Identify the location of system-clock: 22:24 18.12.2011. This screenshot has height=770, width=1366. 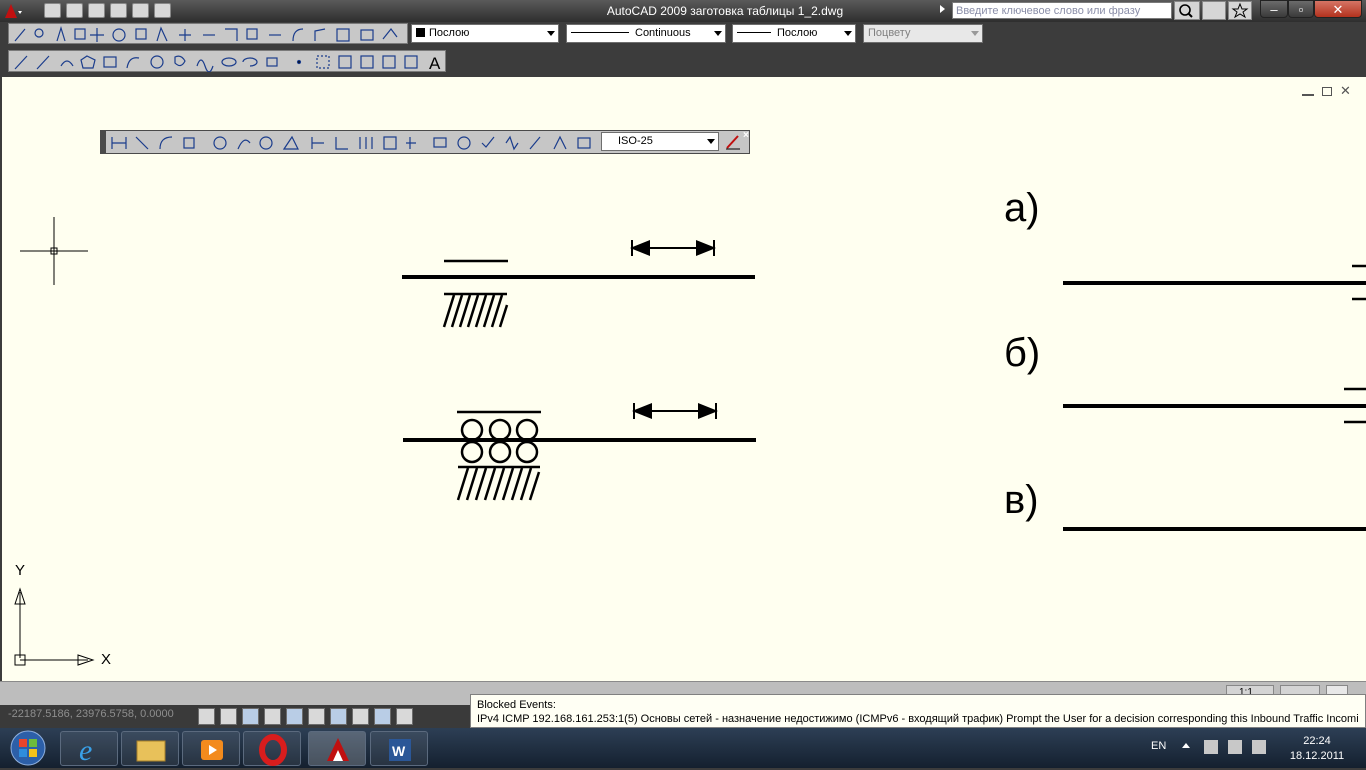
(1317, 749).